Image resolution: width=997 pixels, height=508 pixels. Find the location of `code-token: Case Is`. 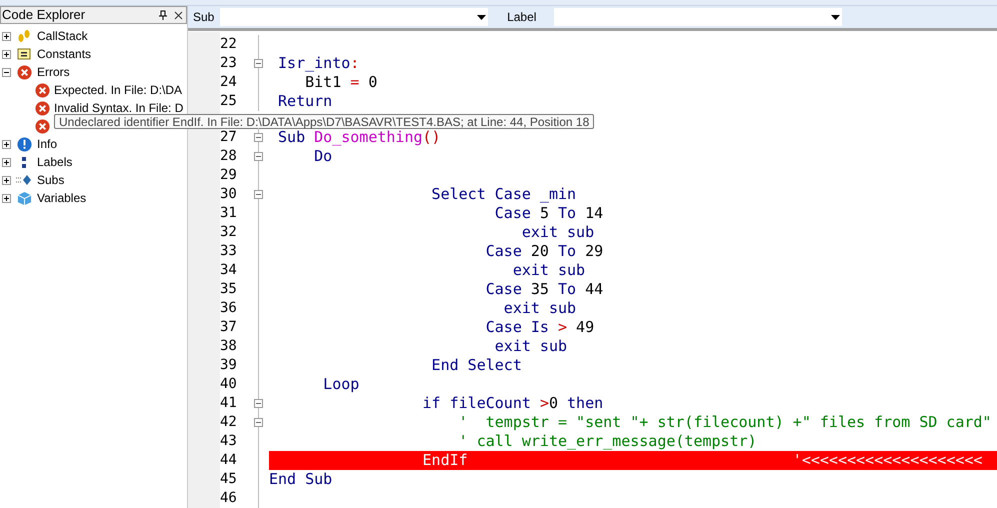

code-token: Case Is is located at coordinates (517, 327).